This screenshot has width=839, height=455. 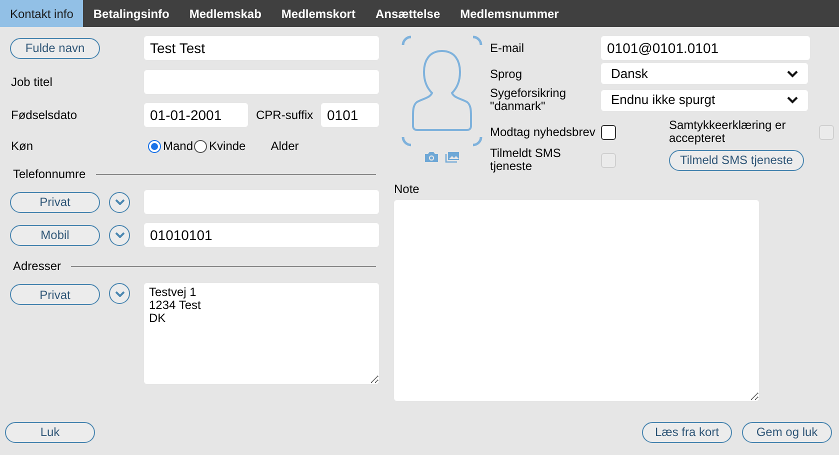 What do you see at coordinates (407, 13) in the screenshot?
I see `tab: Ansættelse` at bounding box center [407, 13].